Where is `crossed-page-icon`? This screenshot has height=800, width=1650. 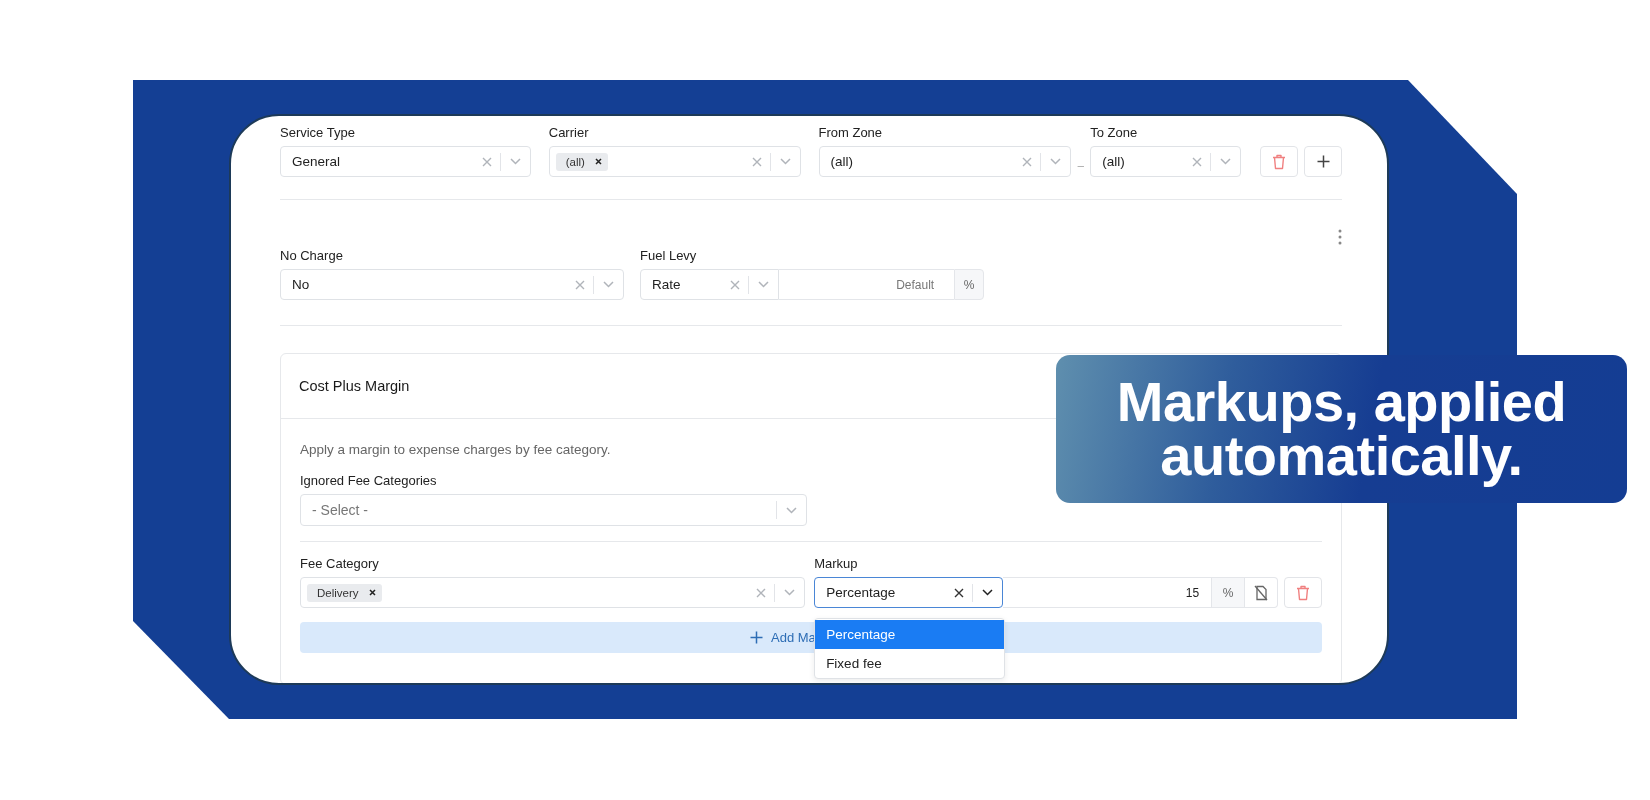 crossed-page-icon is located at coordinates (1261, 592).